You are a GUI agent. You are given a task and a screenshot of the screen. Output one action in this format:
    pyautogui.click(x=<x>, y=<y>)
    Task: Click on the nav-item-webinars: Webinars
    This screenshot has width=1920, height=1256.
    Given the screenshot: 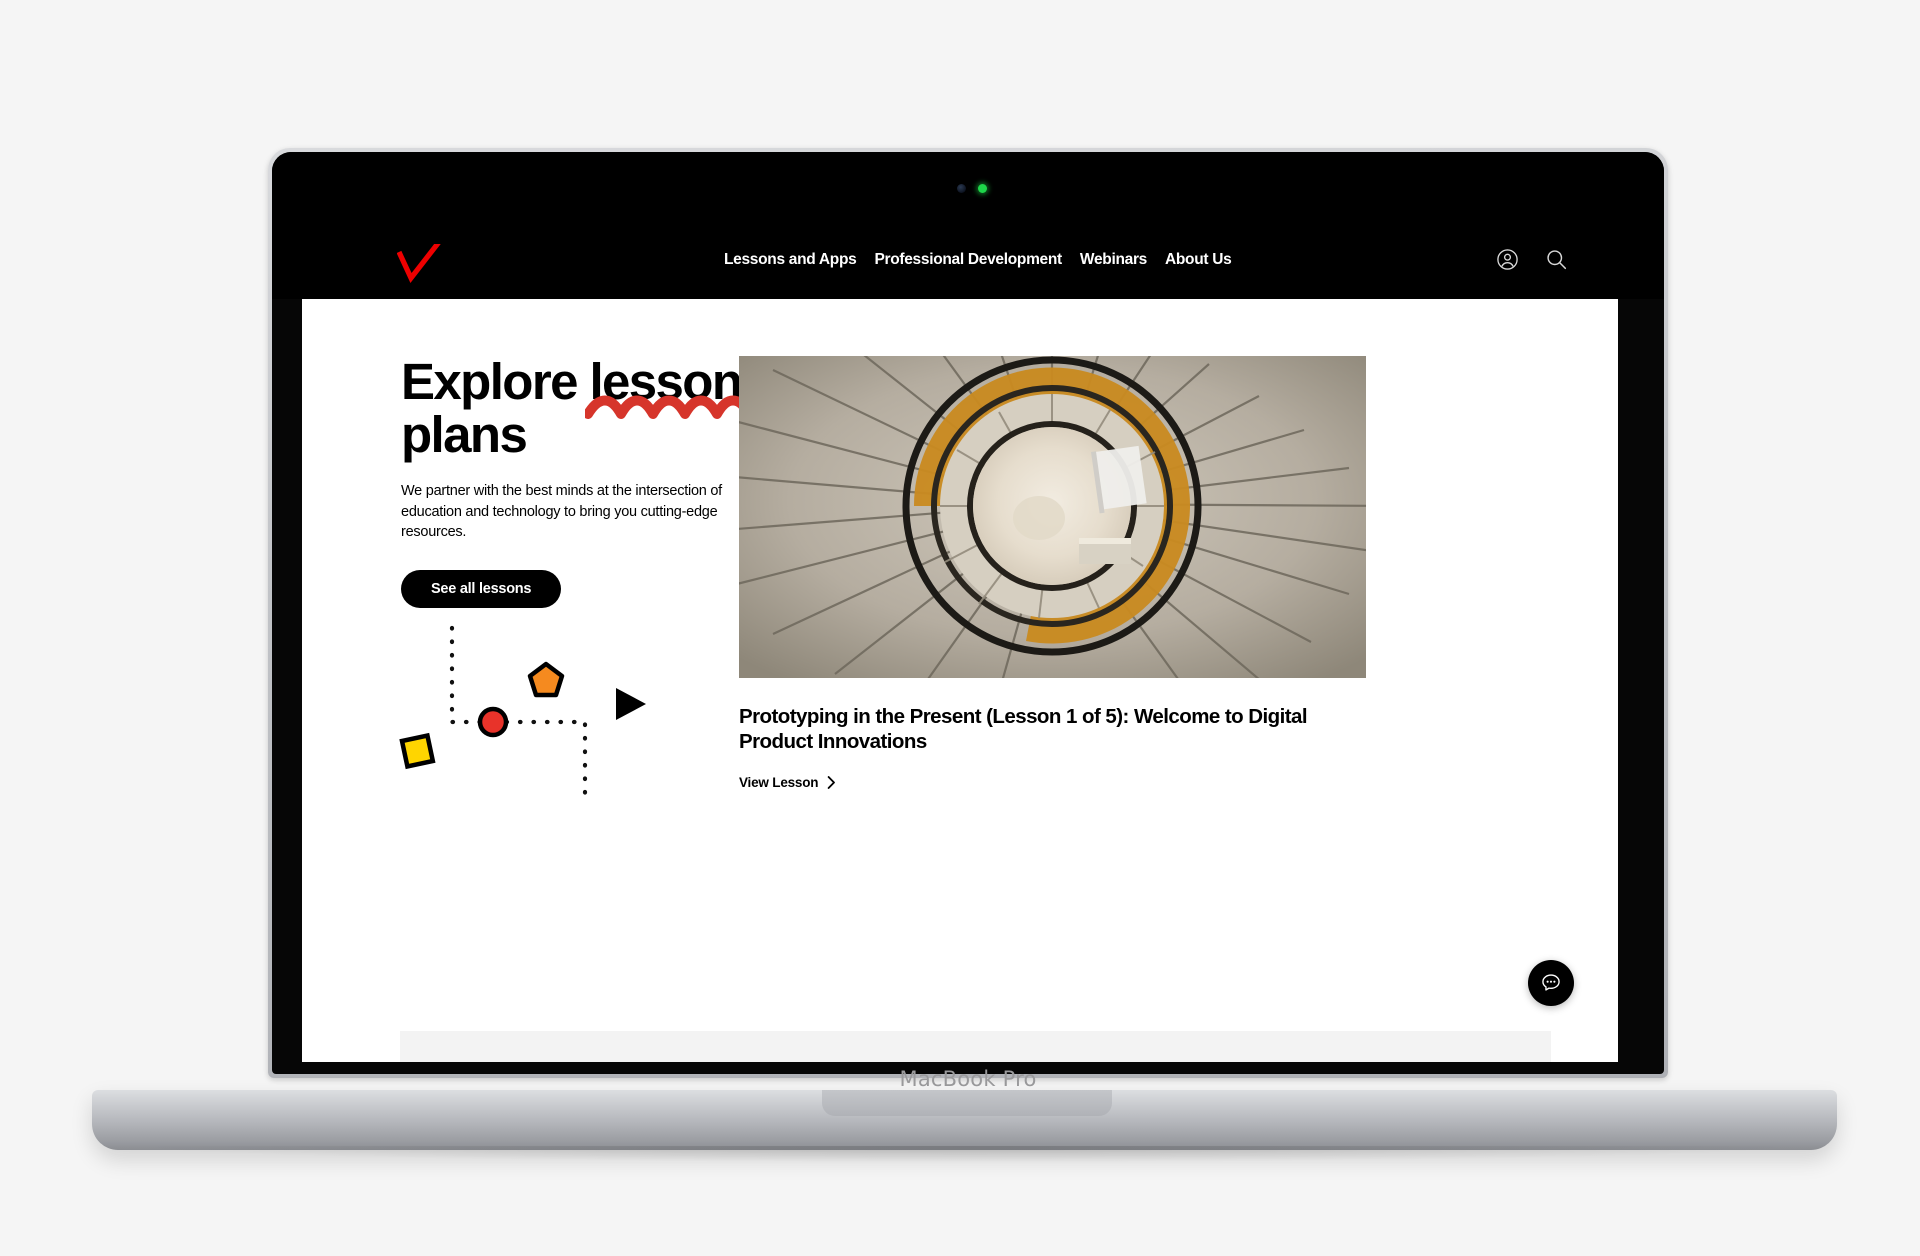 What is the action you would take?
    pyautogui.click(x=1113, y=260)
    